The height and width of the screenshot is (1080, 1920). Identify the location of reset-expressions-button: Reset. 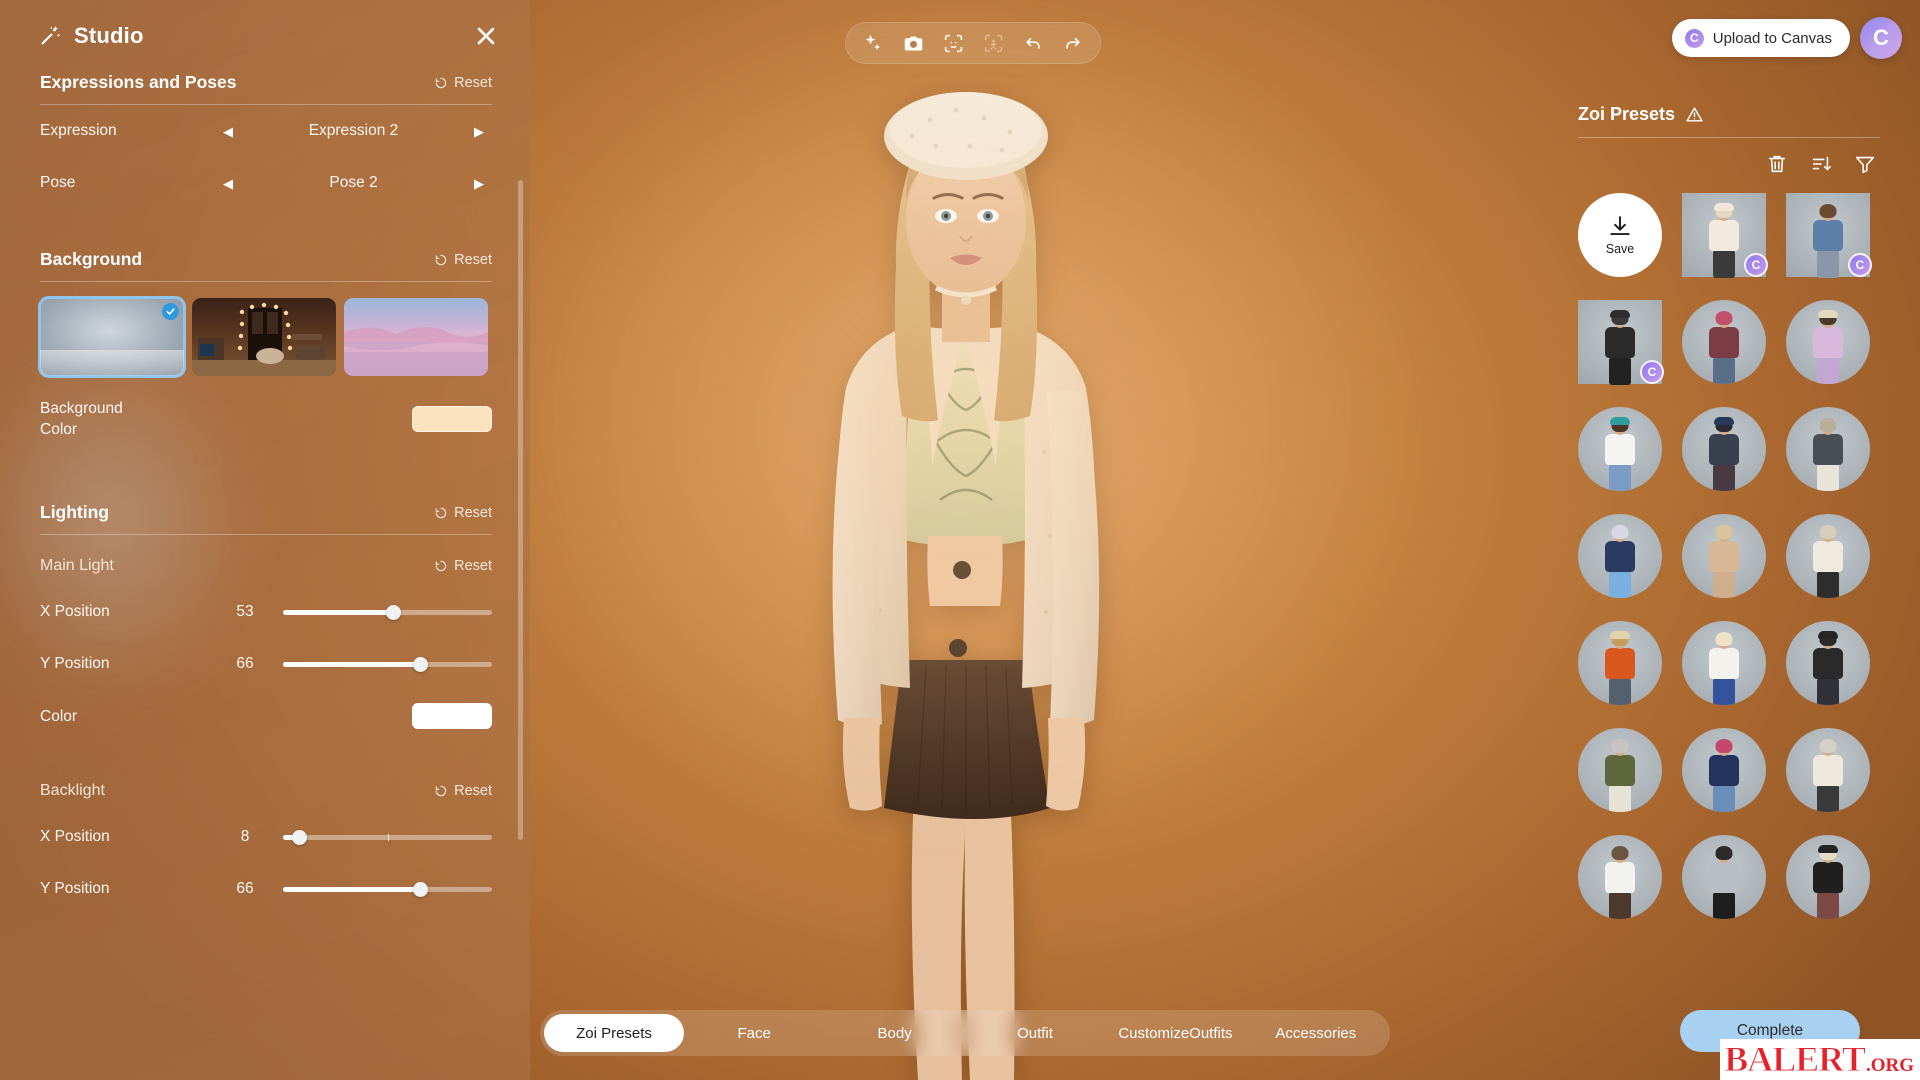
(463, 83).